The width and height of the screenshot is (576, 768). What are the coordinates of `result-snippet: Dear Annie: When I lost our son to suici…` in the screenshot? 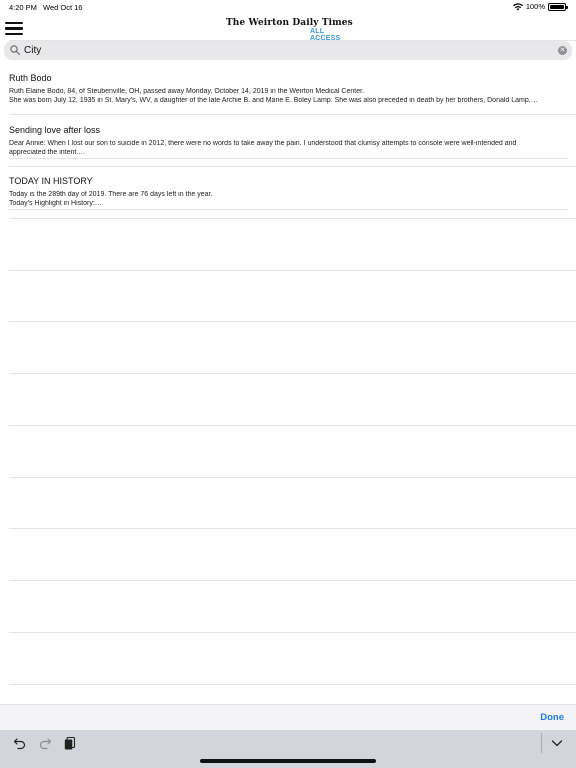 It's located at (288, 148).